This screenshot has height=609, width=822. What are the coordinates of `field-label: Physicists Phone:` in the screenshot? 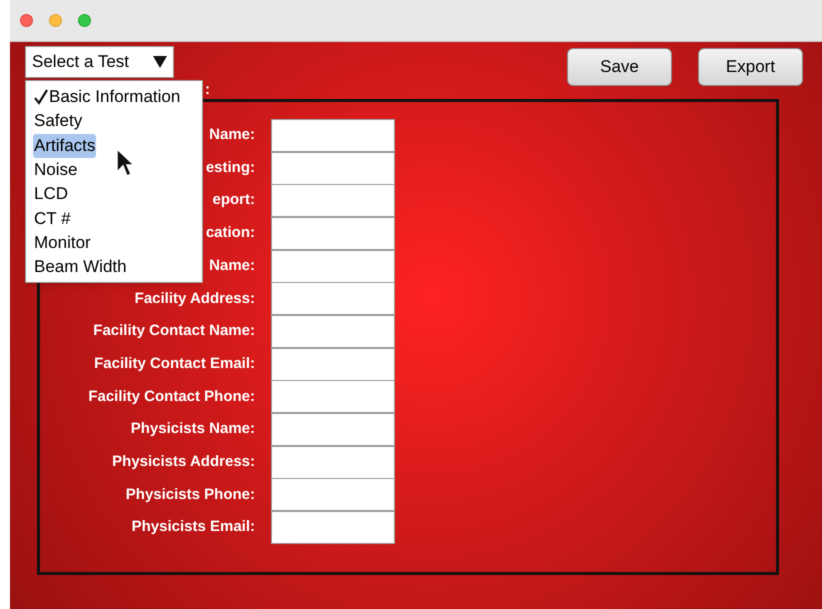 It's located at (190, 494).